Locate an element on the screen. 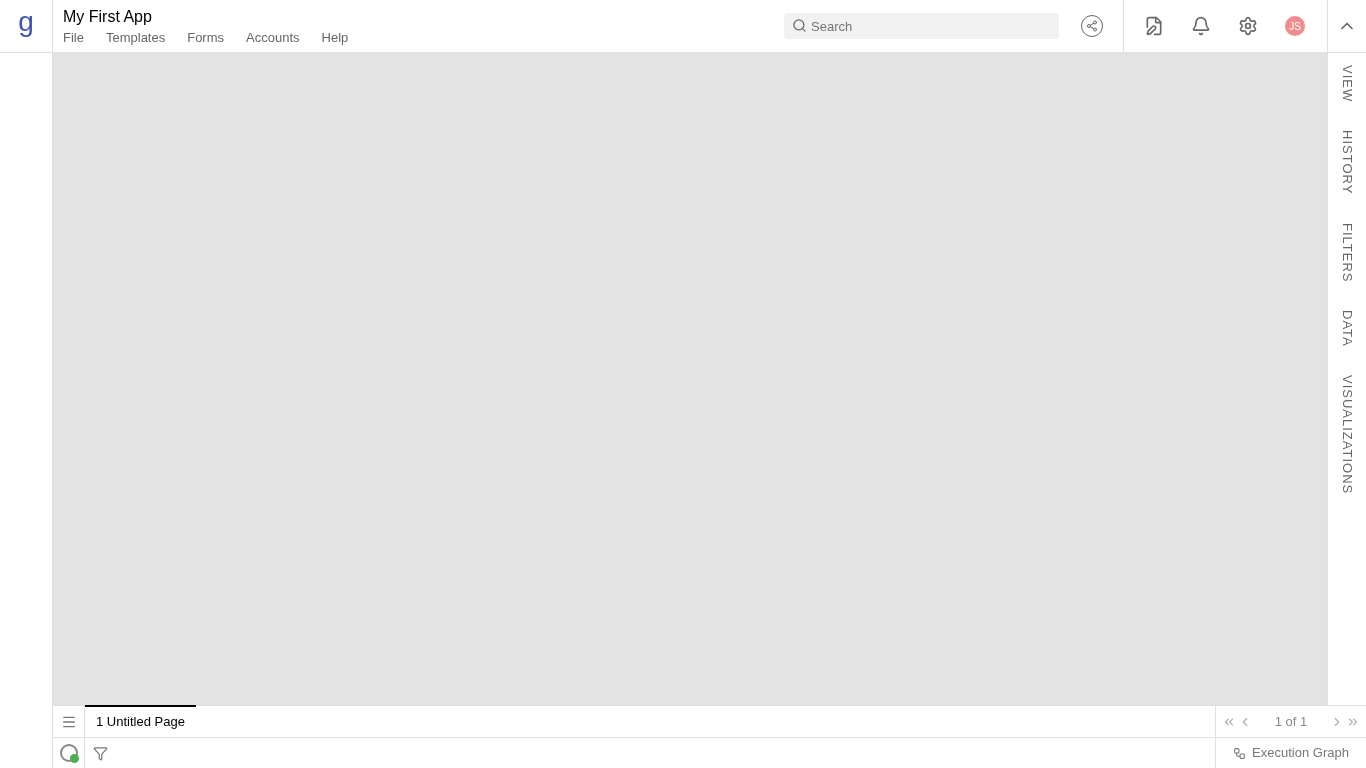  search-field: Search is located at coordinates (921, 26).